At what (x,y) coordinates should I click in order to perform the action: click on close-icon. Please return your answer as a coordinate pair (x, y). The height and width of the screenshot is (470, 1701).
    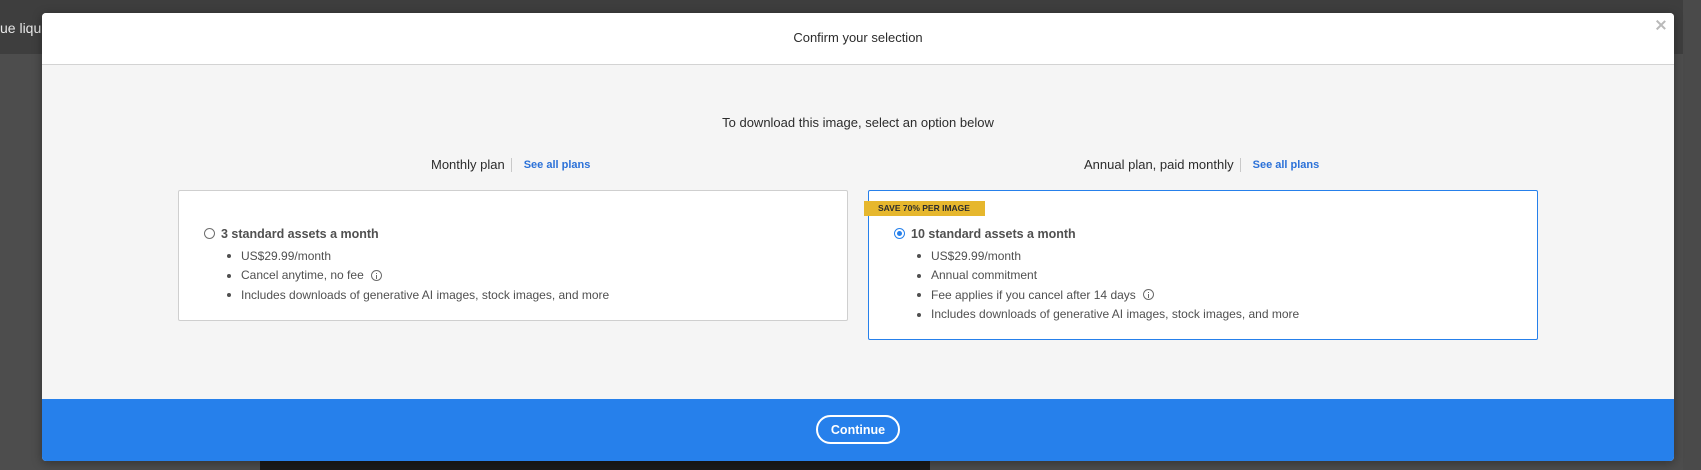
    Looking at the image, I should click on (1661, 26).